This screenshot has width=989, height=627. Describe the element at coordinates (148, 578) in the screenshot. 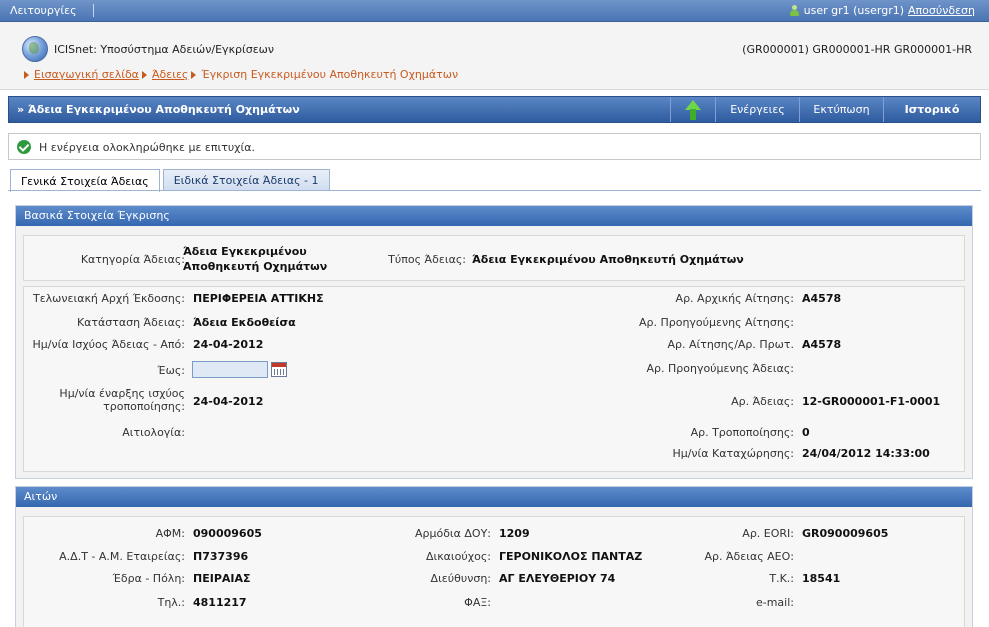

I see `seat-city-label: Έδρα - Πόλη:` at that location.